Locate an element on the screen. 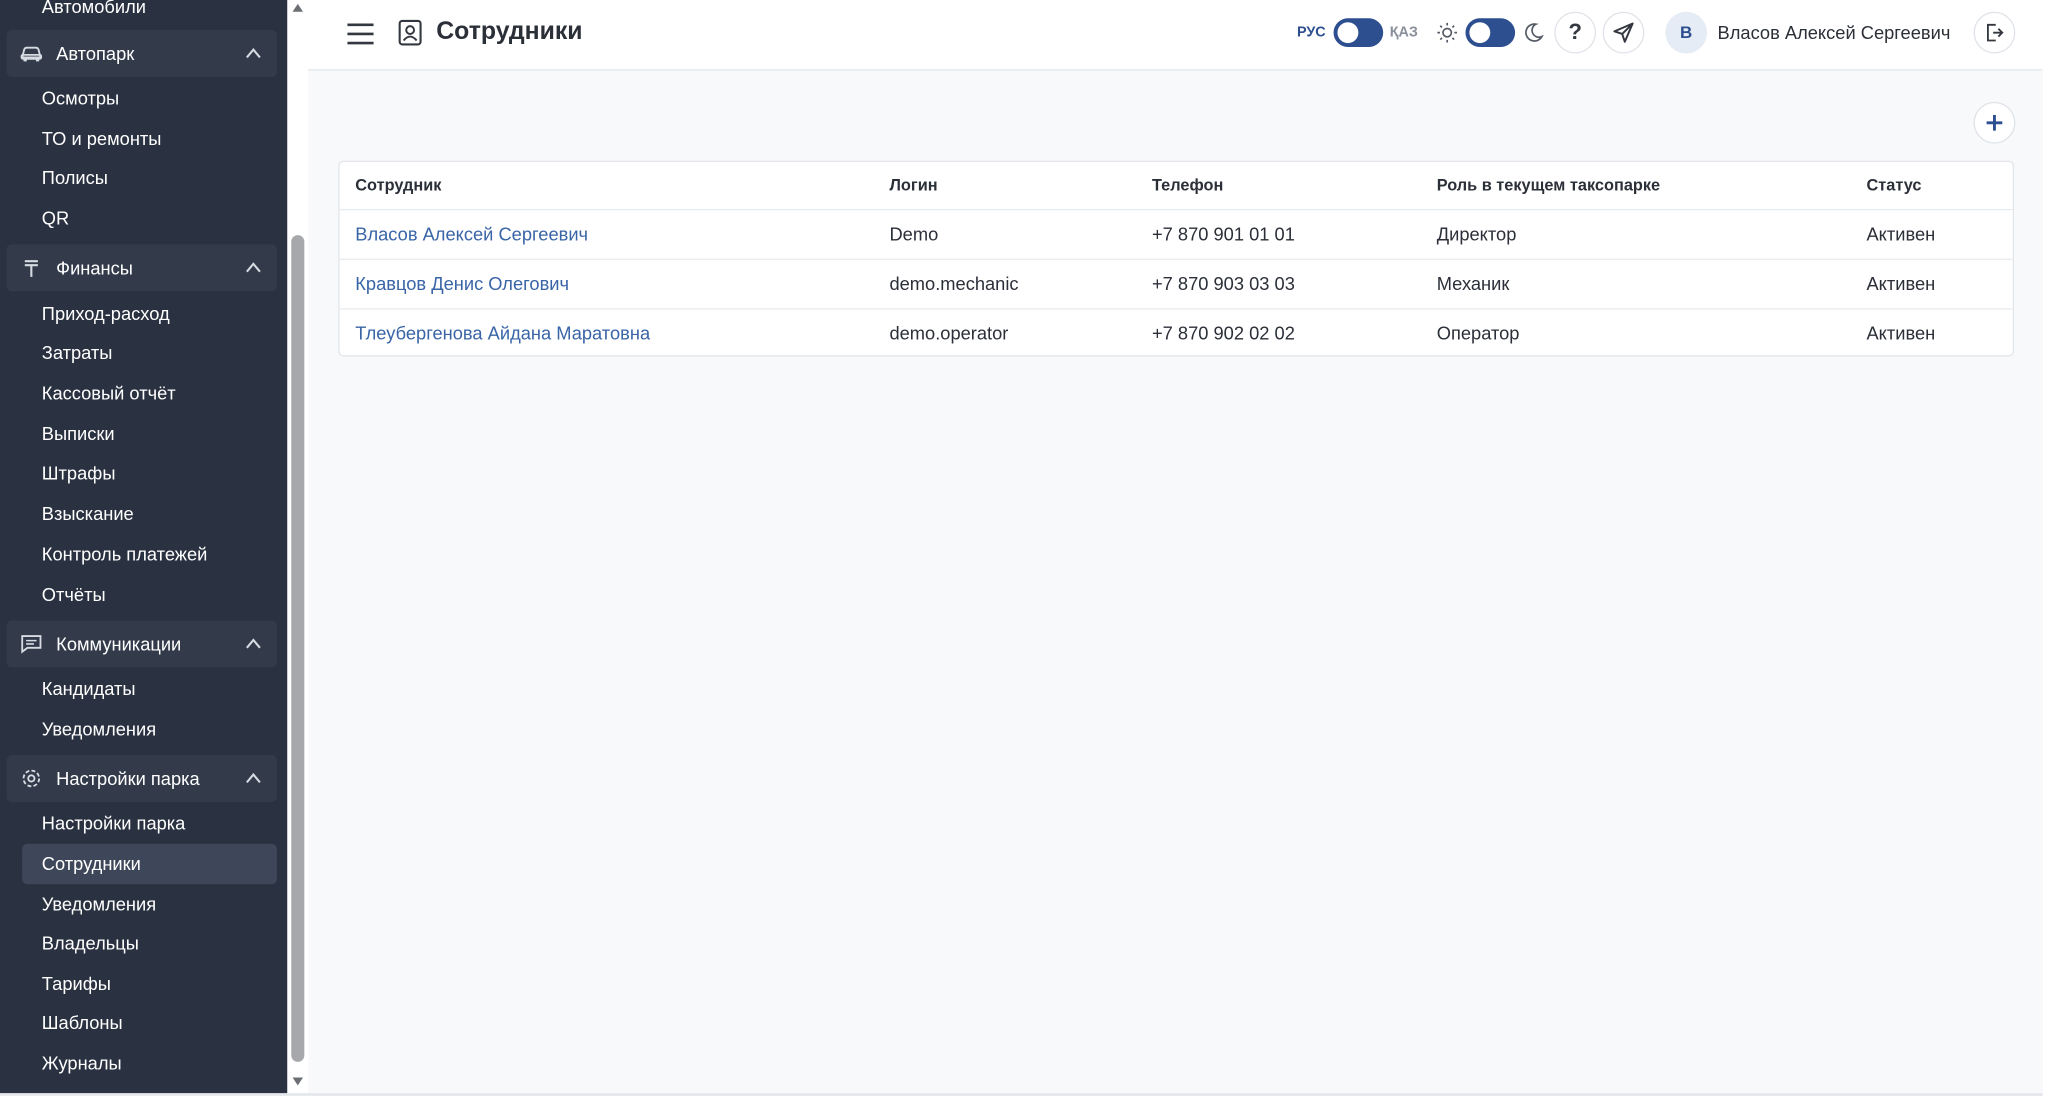  column-header-status: Статус is located at coordinates (1893, 185).